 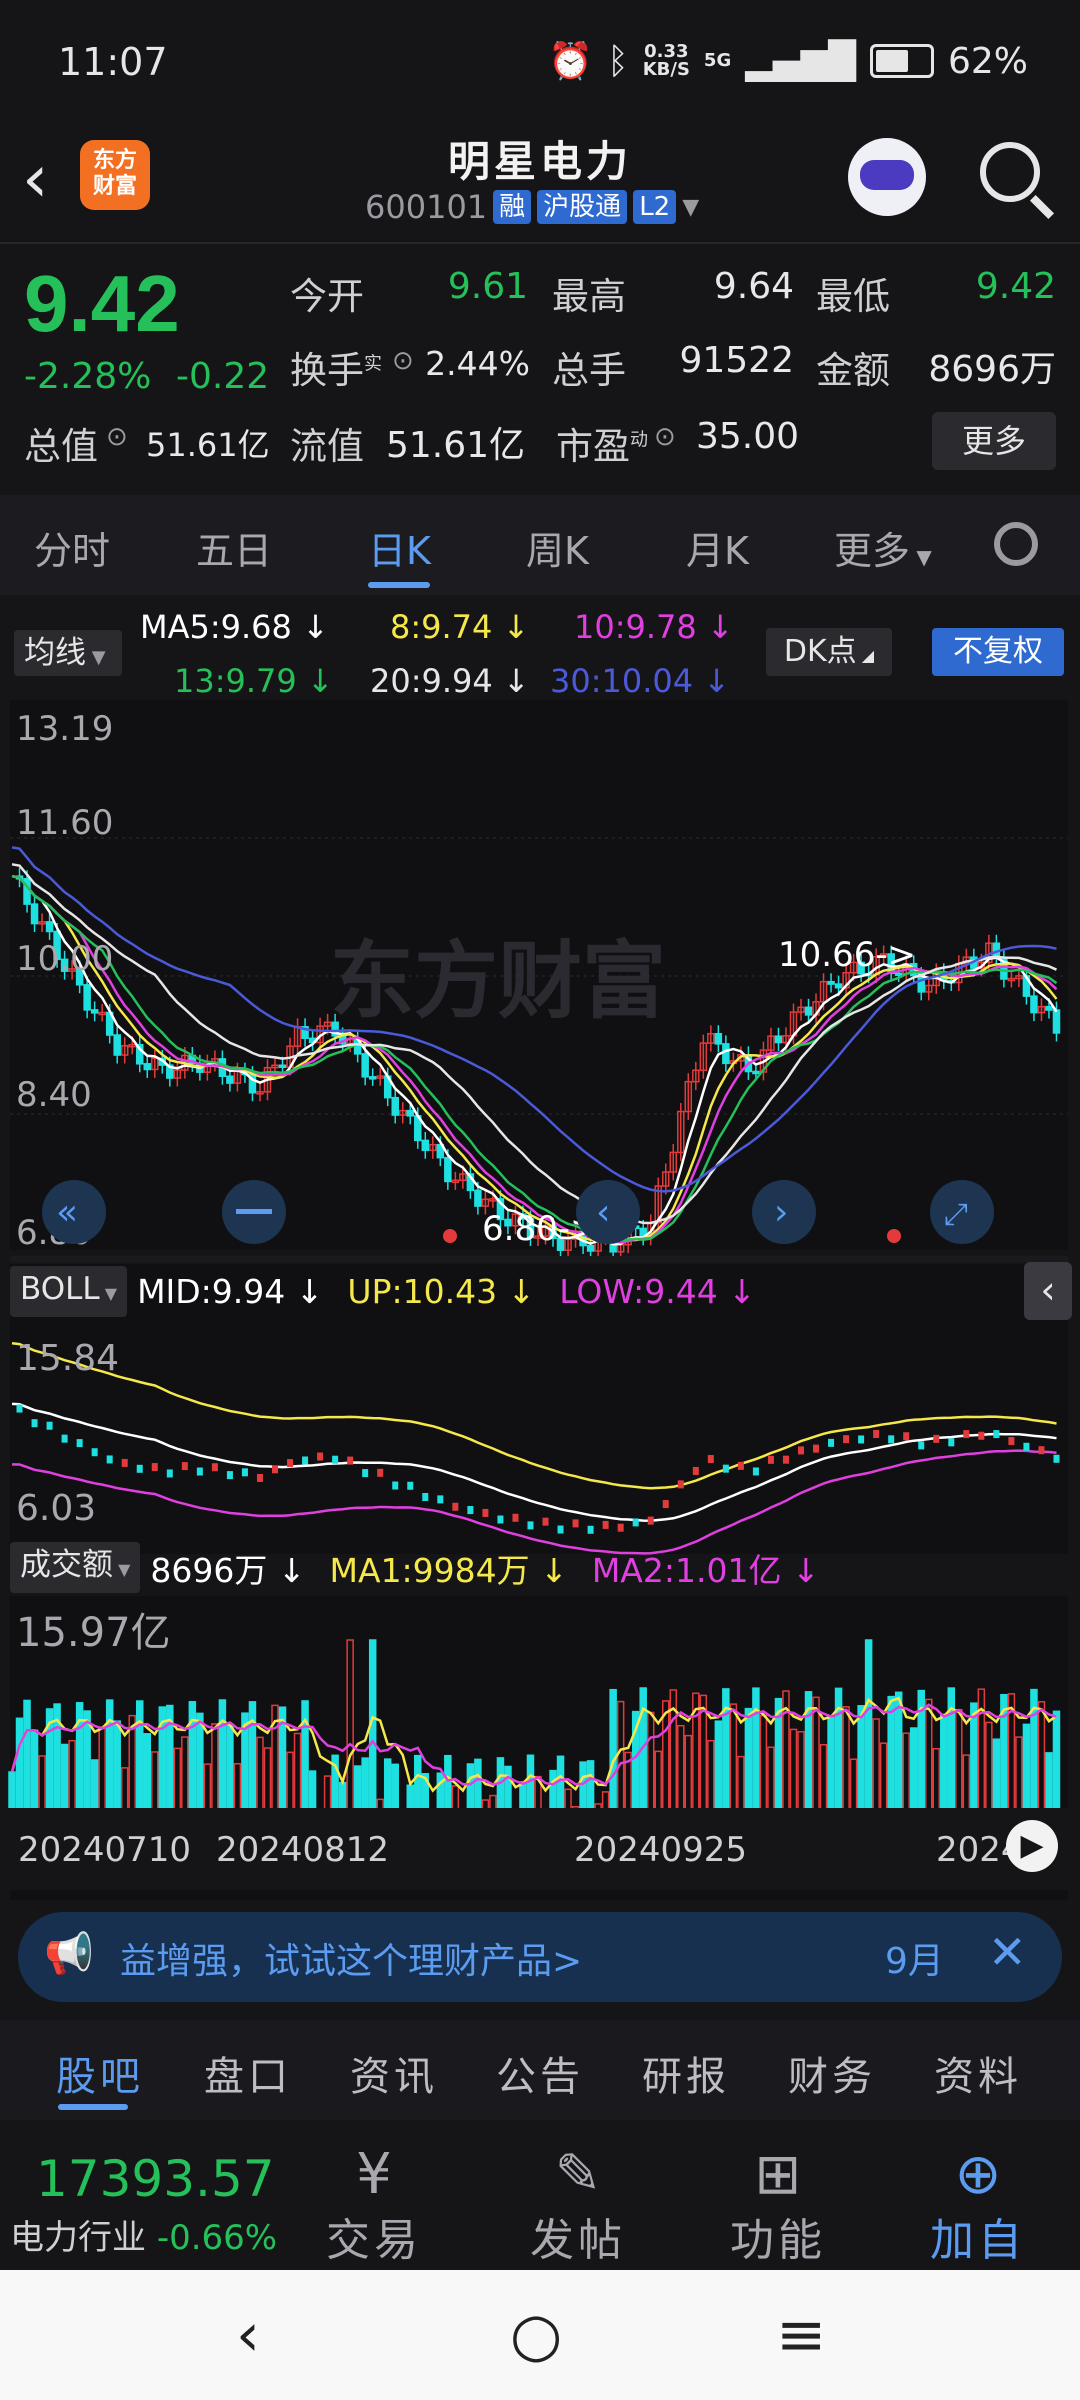 I want to click on post-button: ✎ 发帖, so click(x=578, y=2205).